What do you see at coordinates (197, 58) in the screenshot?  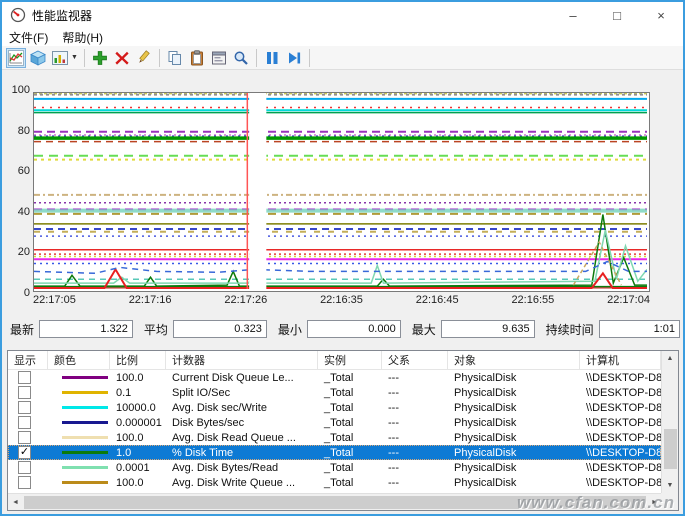 I see `paste-counter-list-button` at bounding box center [197, 58].